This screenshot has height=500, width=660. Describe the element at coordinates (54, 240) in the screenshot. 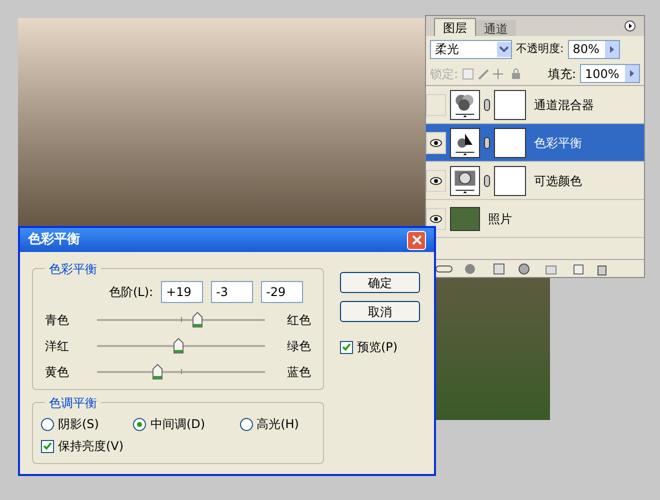

I see `dialog-title: 色彩平衡` at that location.